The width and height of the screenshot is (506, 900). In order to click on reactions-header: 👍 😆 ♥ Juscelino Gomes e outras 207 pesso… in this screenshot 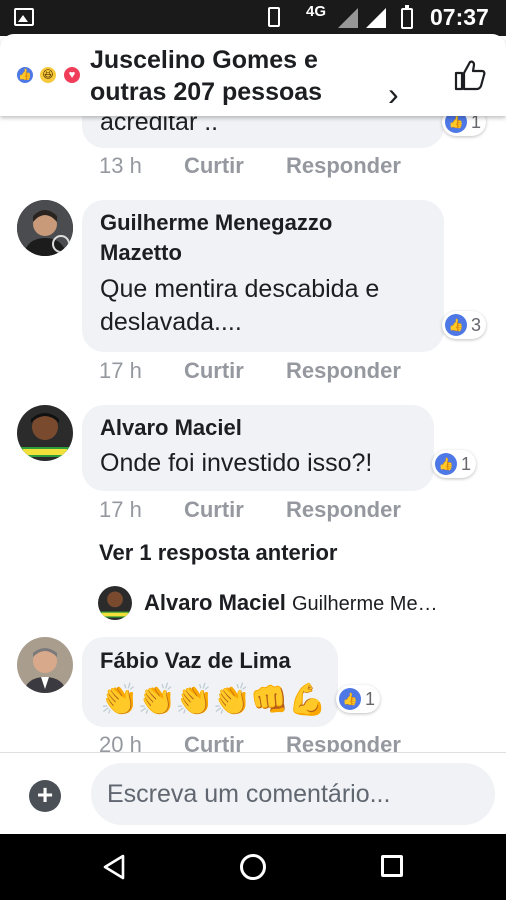, I will do `click(253, 75)`.